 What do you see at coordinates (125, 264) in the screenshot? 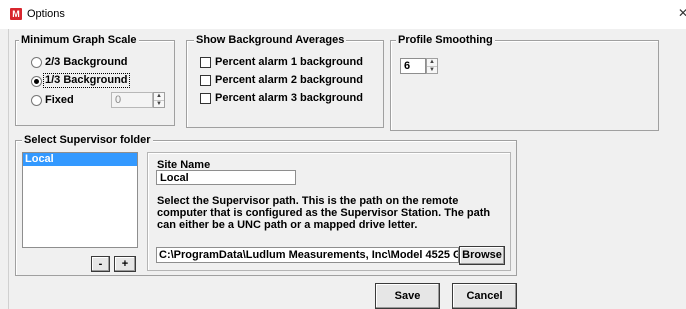
I see `add-folder-button: +` at bounding box center [125, 264].